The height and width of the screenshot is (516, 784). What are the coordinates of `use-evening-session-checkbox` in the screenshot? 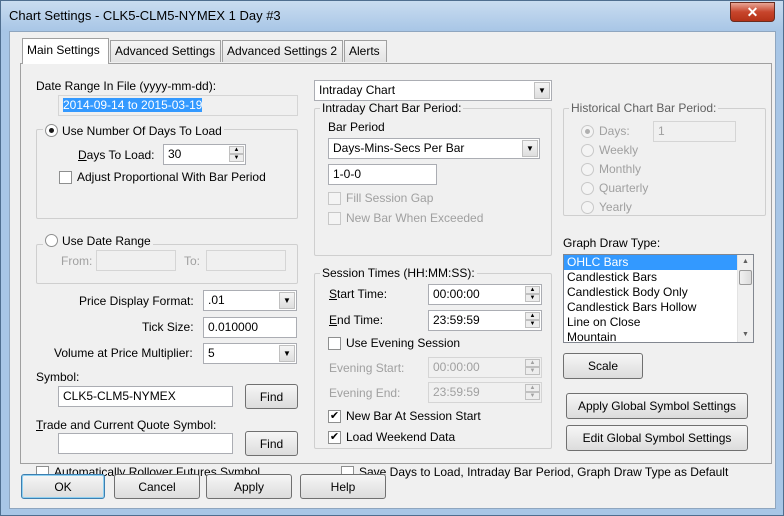 It's located at (334, 343).